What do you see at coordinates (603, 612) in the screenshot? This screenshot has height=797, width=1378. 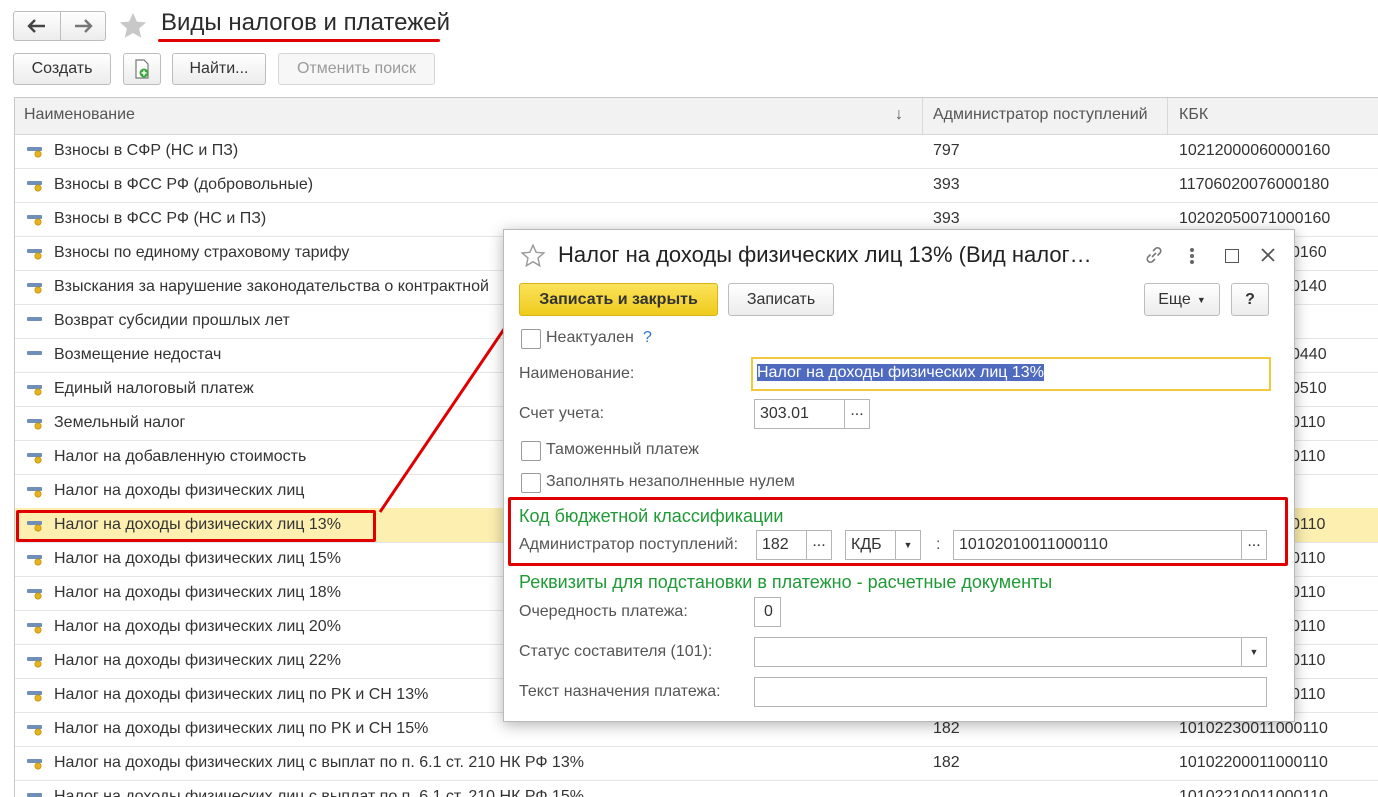 I see `priority-label: Очередность платежа:` at bounding box center [603, 612].